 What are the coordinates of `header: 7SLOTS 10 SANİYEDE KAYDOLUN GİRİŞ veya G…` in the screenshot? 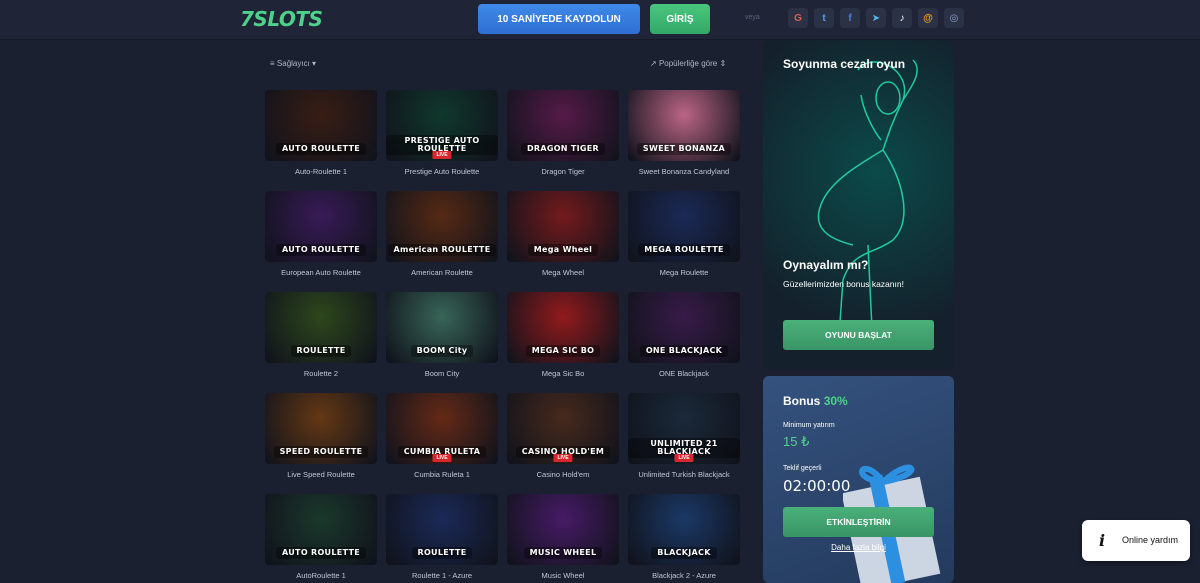 It's located at (600, 20).